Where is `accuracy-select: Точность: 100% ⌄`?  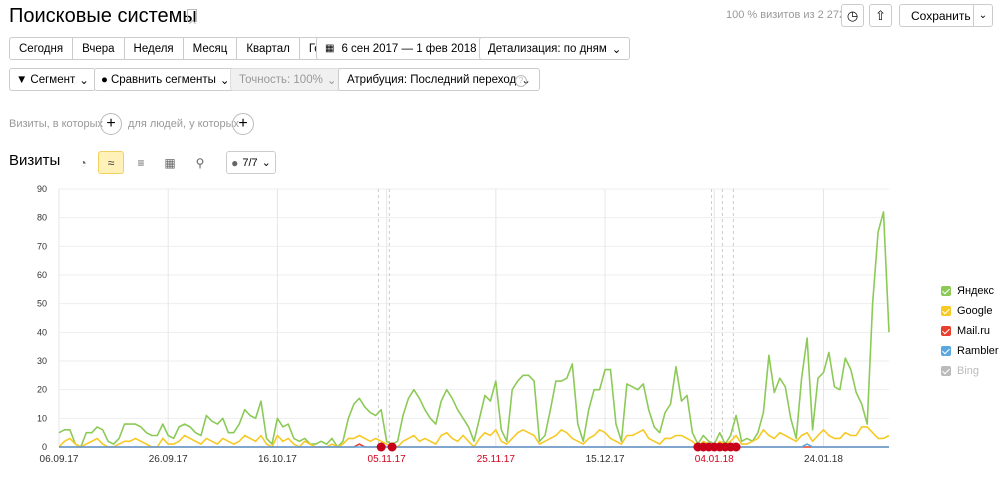 accuracy-select: Точность: 100% ⌄ is located at coordinates (288, 79).